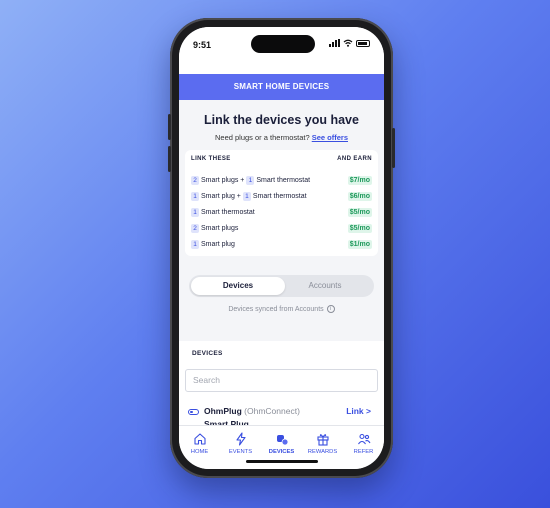 The image size is (550, 508). I want to click on earn-row: 1 Smart plug + 1 Smart thermostat $6/mo, so click(281, 196).